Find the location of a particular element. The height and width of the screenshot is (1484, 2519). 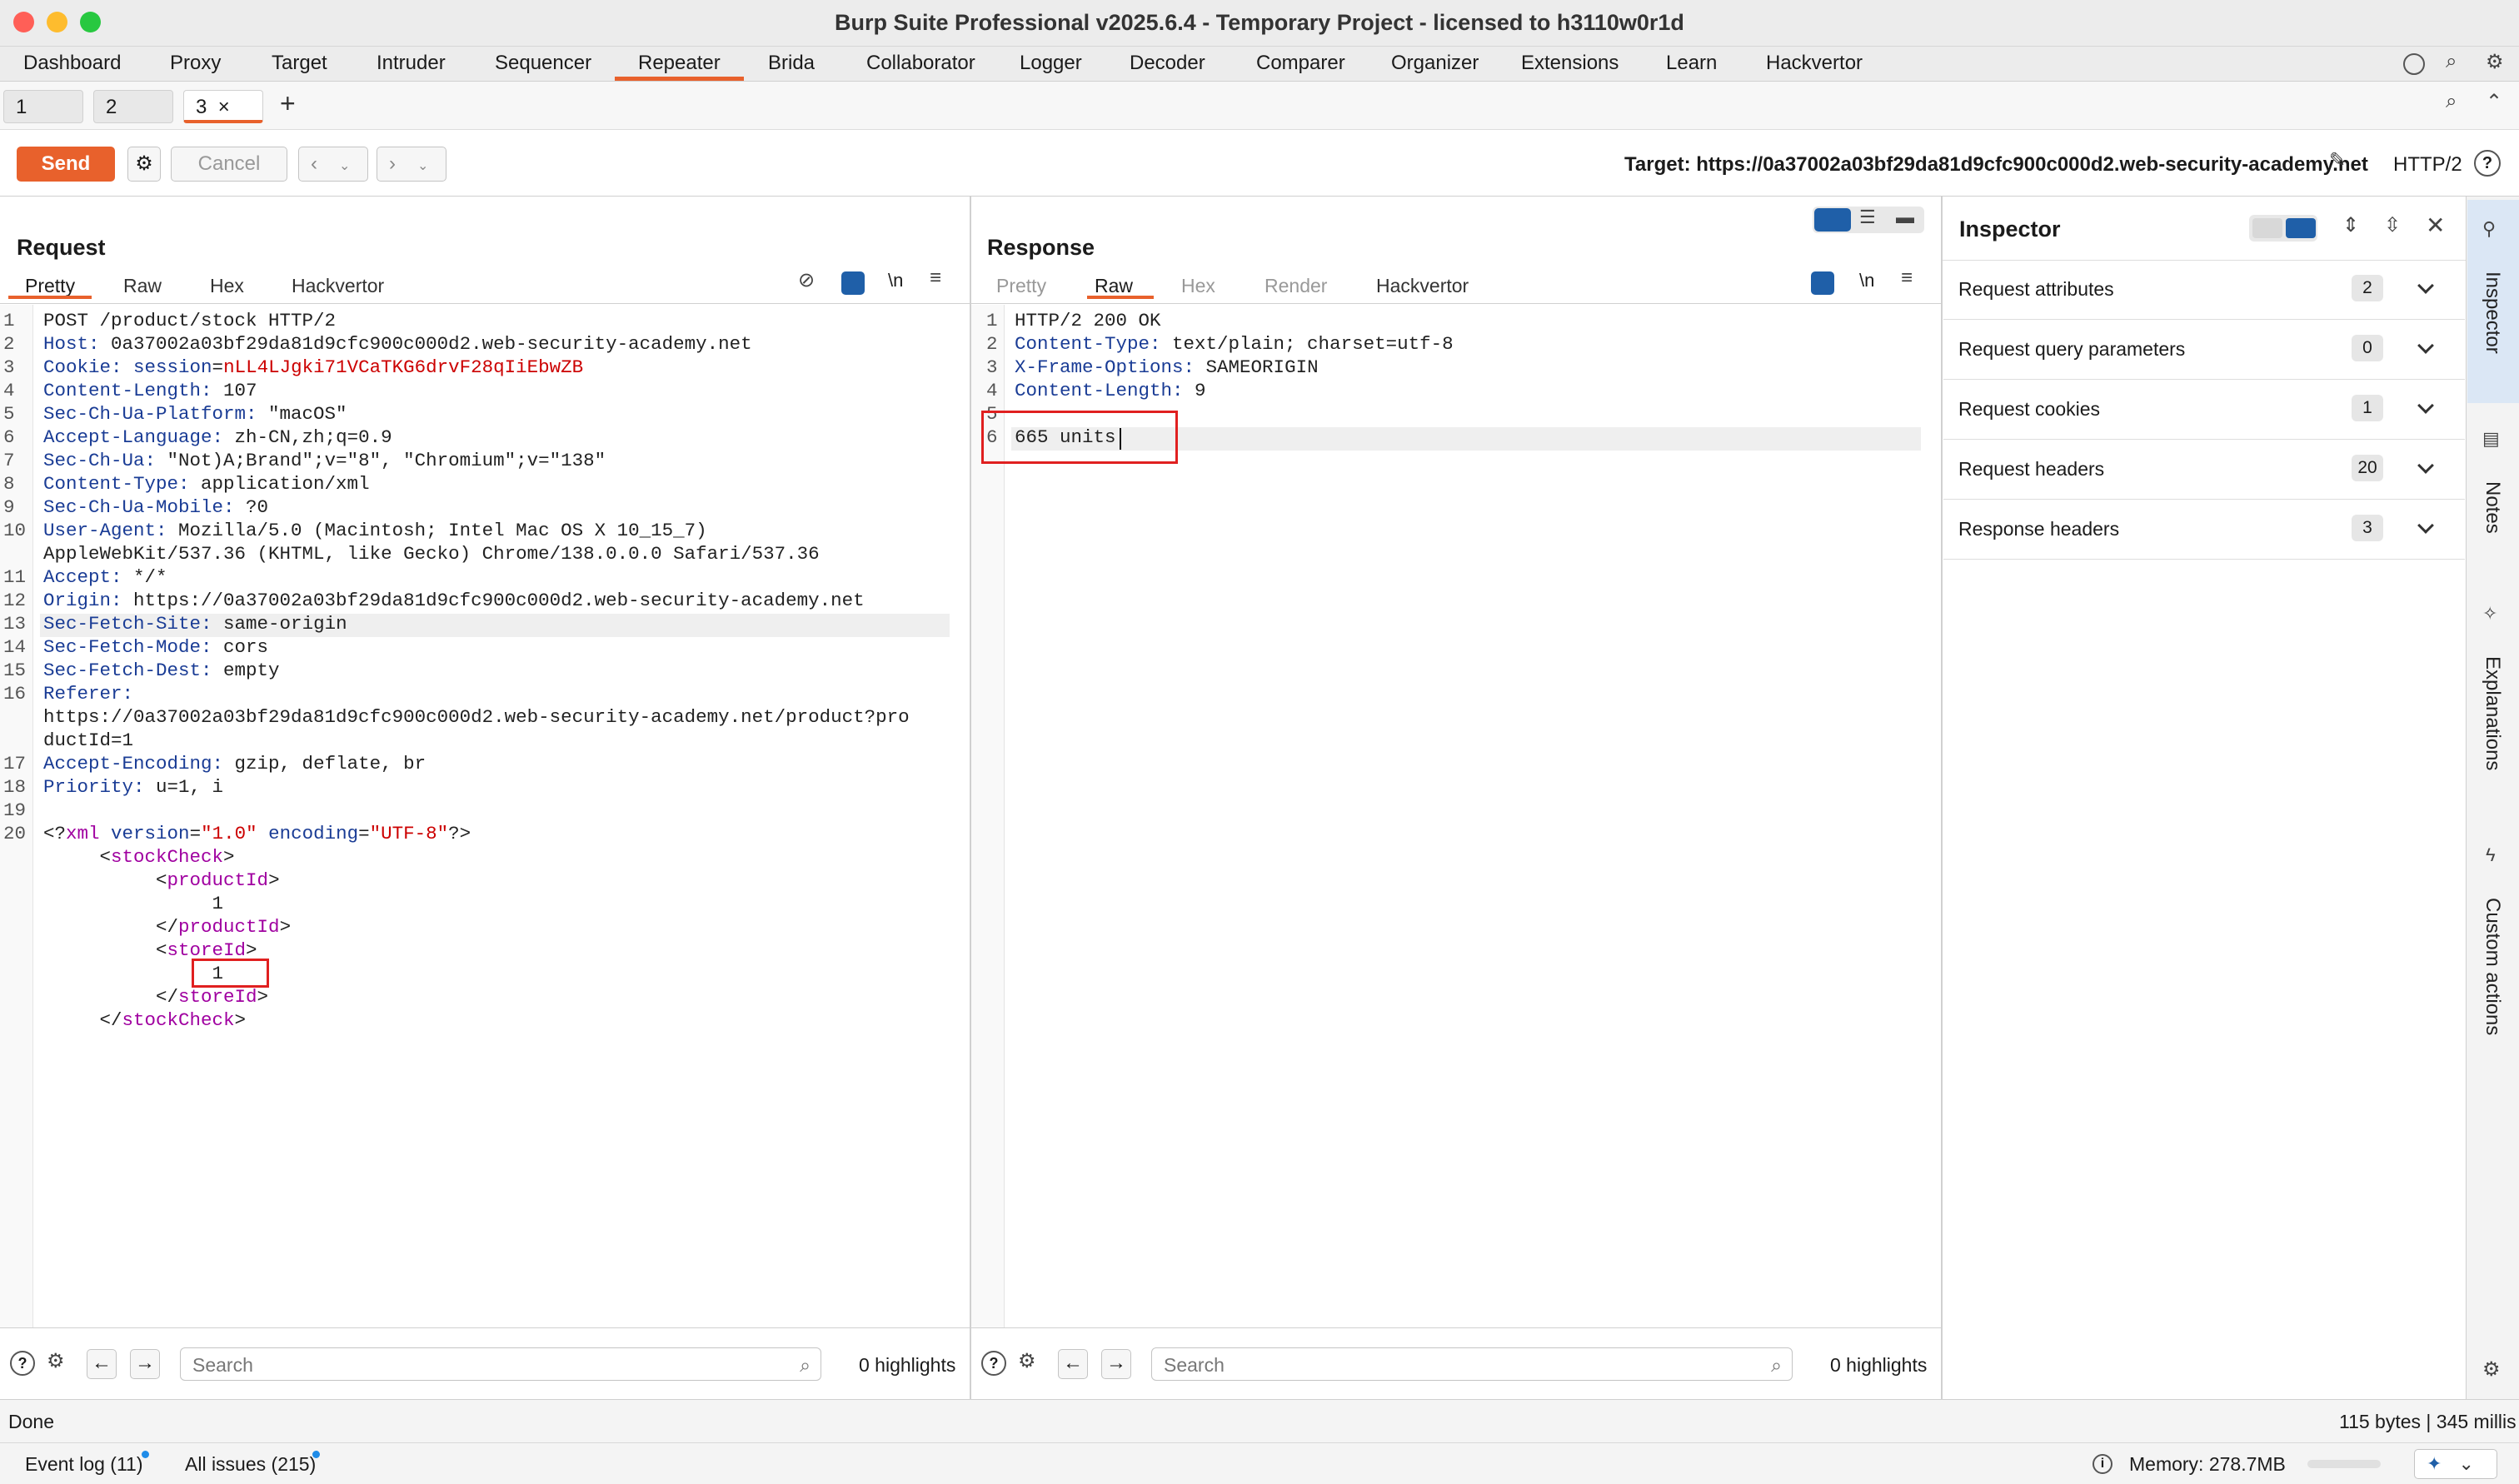

request-code-line: Sec-Ch-Ua-Platform: "macOS" is located at coordinates (195, 414).